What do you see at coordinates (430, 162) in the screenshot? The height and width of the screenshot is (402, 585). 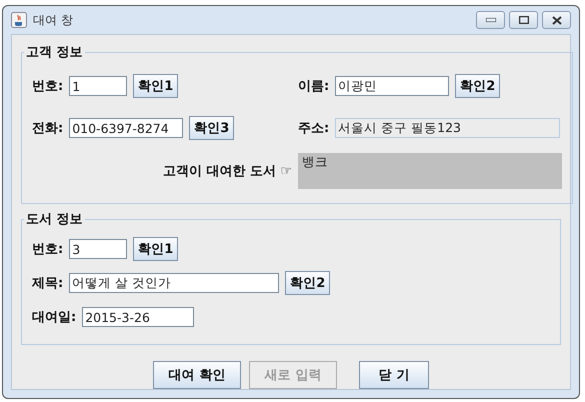 I see `list-item: 뱅크` at bounding box center [430, 162].